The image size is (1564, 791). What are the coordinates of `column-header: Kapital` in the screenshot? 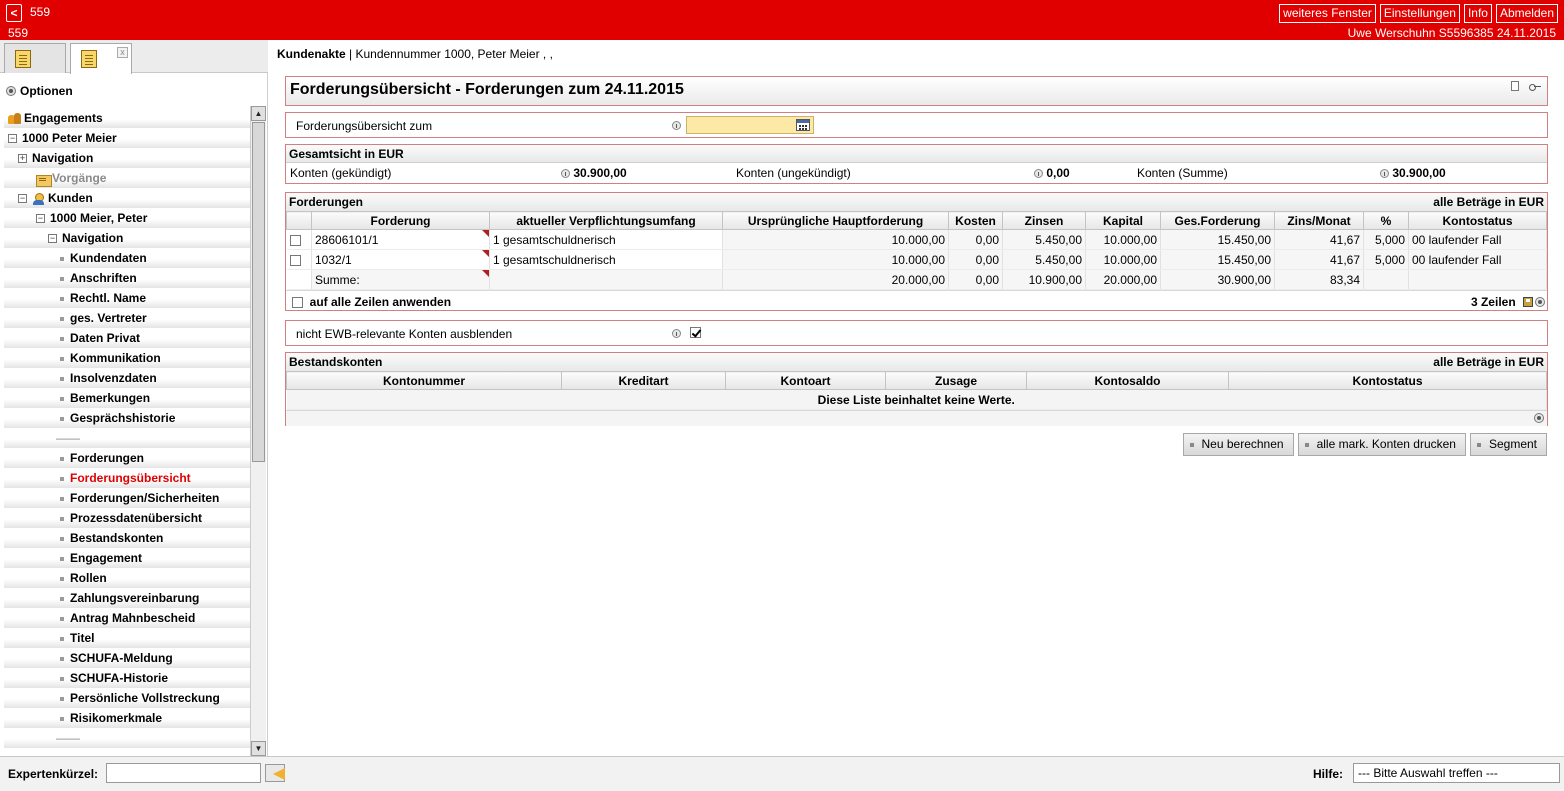 It's located at (1123, 220).